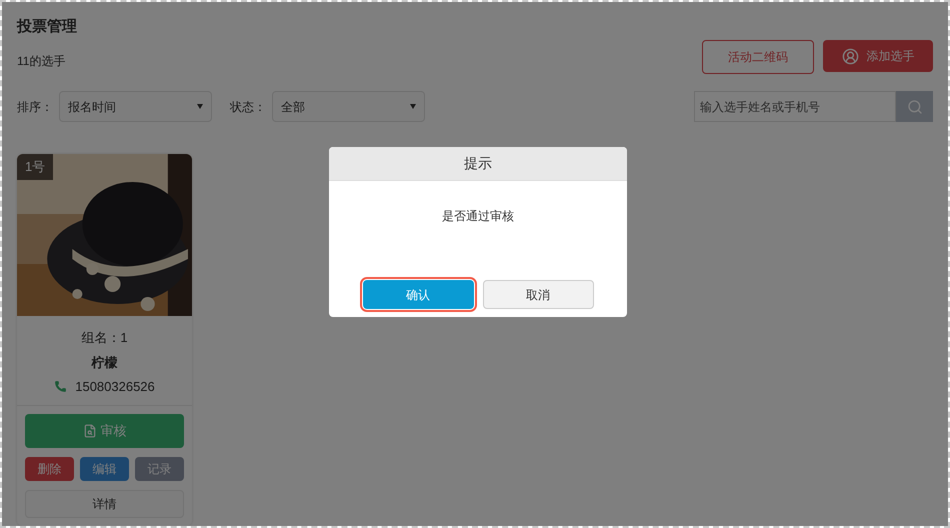 This screenshot has width=950, height=528. Describe the element at coordinates (795, 106) in the screenshot. I see `search-field: 输入选手姓名或手机号` at that location.